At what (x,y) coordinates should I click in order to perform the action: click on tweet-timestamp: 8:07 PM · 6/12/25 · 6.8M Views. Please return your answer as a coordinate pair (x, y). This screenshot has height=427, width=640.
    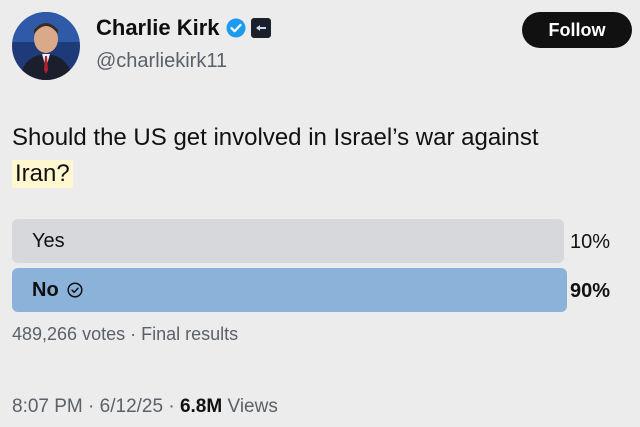
    Looking at the image, I should click on (145, 407).